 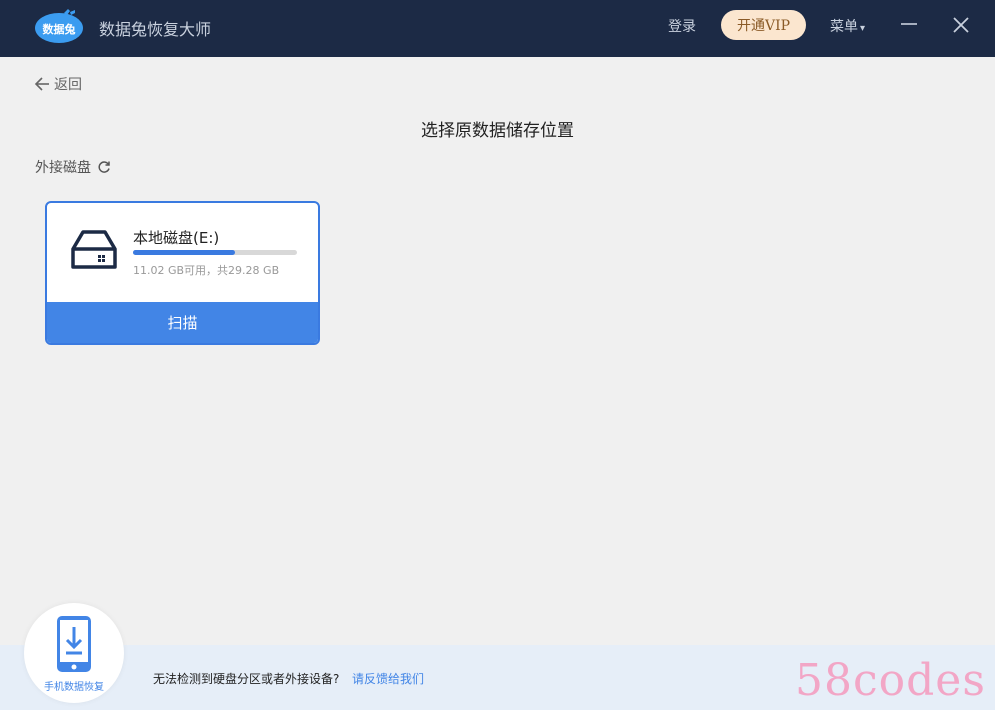 What do you see at coordinates (74, 687) in the screenshot?
I see `phone-recovery-label: 手机数据恢复` at bounding box center [74, 687].